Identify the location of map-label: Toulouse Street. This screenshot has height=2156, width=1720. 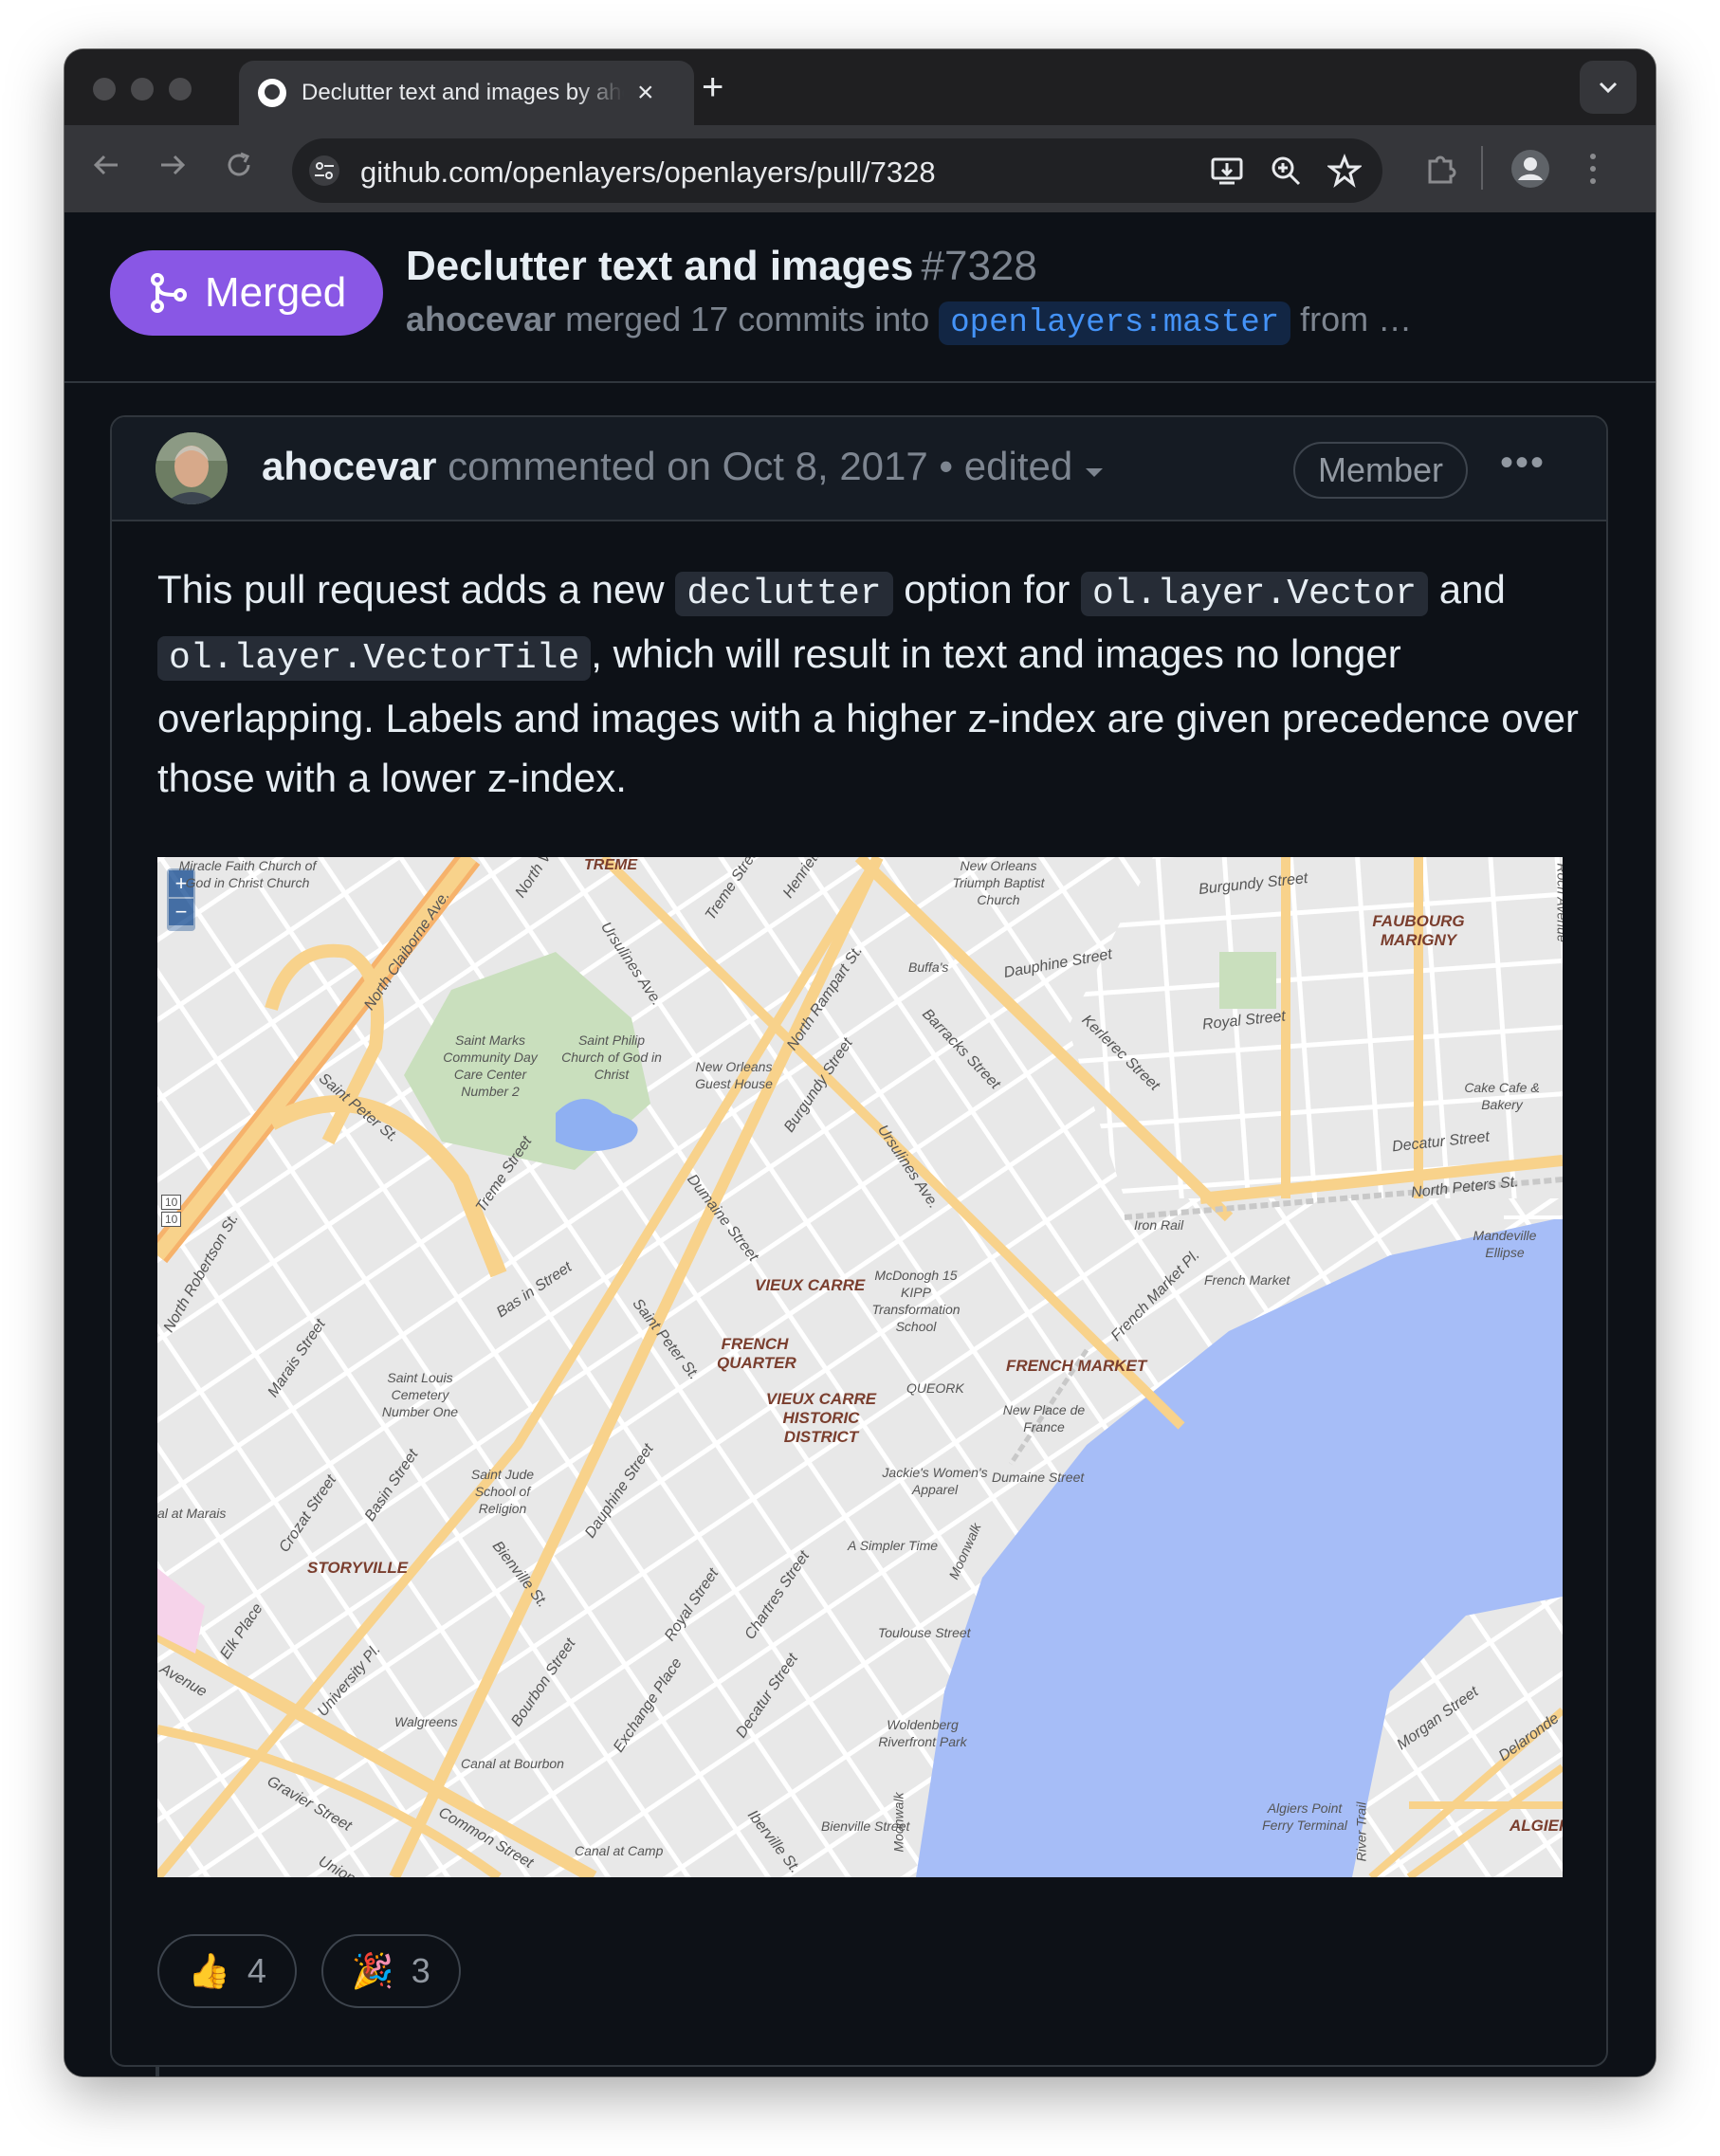
(924, 1632).